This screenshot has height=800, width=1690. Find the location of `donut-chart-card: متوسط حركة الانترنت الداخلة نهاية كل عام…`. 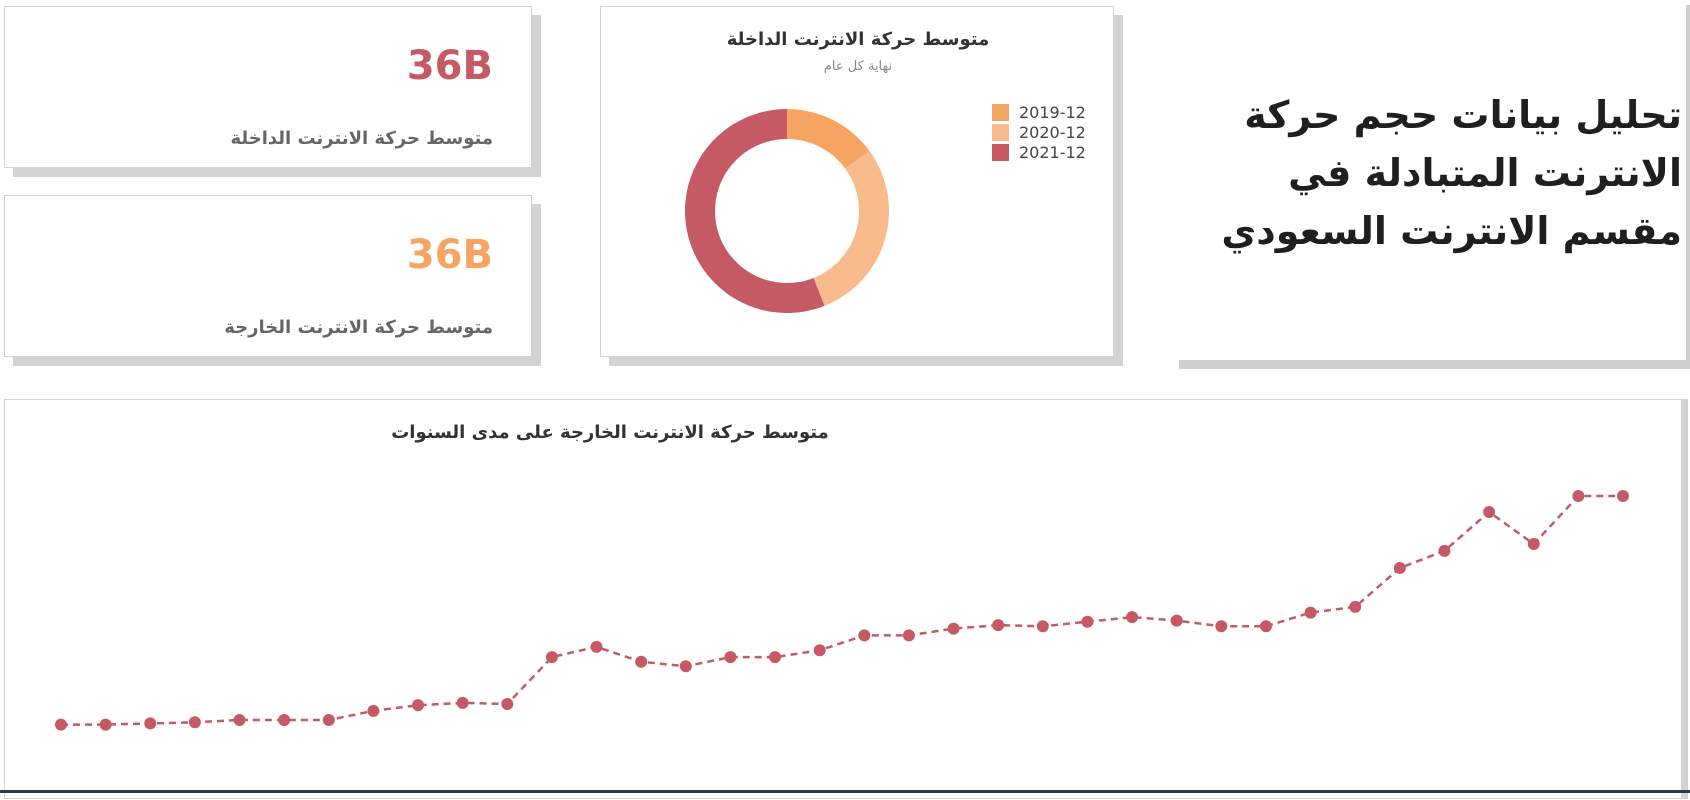

donut-chart-card: متوسط حركة الانترنت الداخلة نهاية كل عام… is located at coordinates (857, 181).